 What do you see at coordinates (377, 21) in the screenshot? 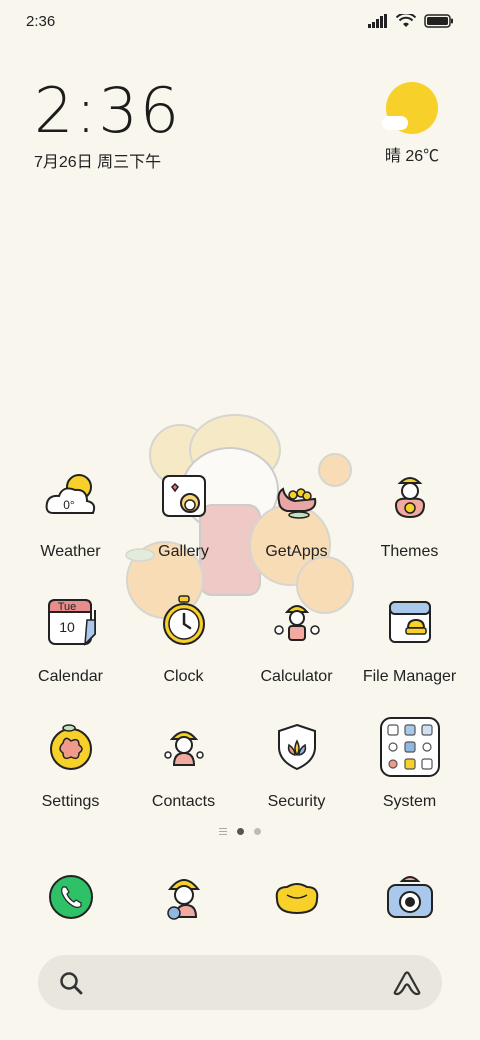
I see `signal-icon` at bounding box center [377, 21].